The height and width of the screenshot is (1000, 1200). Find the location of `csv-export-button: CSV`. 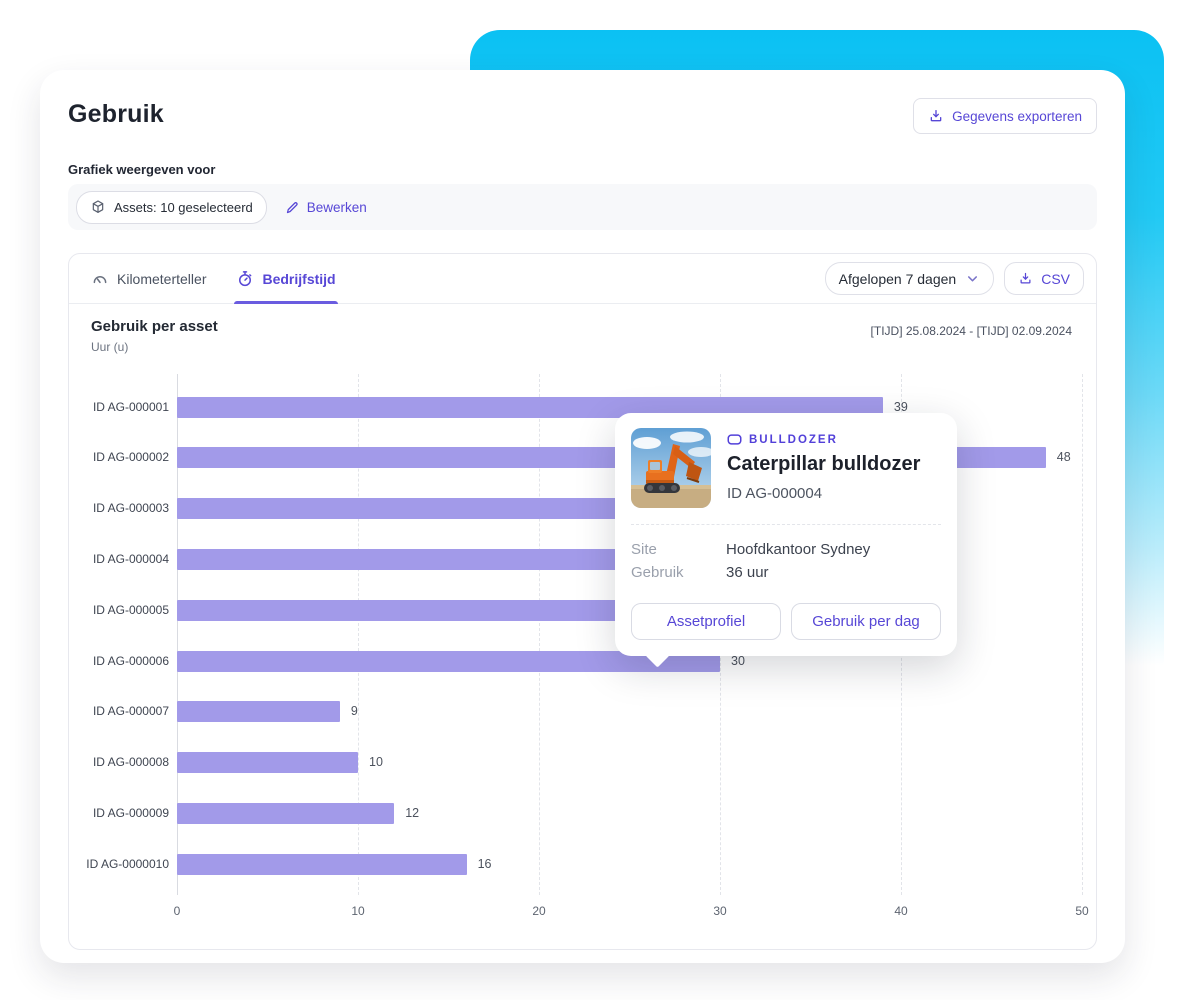

csv-export-button: CSV is located at coordinates (1044, 278).